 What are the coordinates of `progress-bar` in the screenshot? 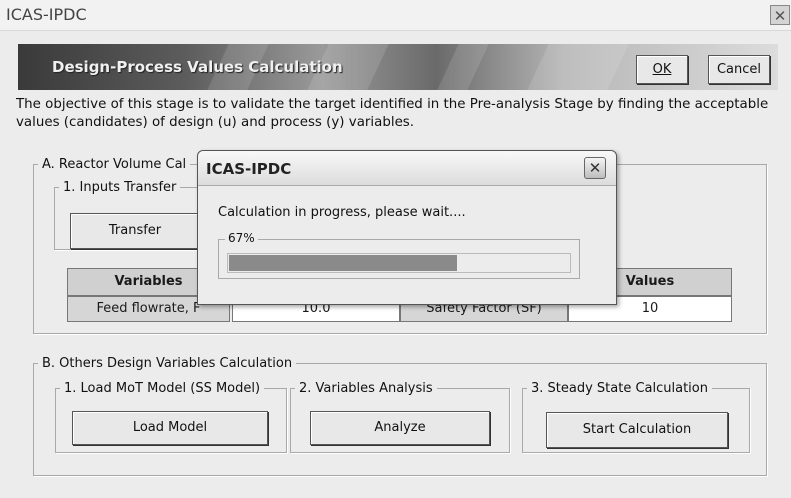 It's located at (399, 263).